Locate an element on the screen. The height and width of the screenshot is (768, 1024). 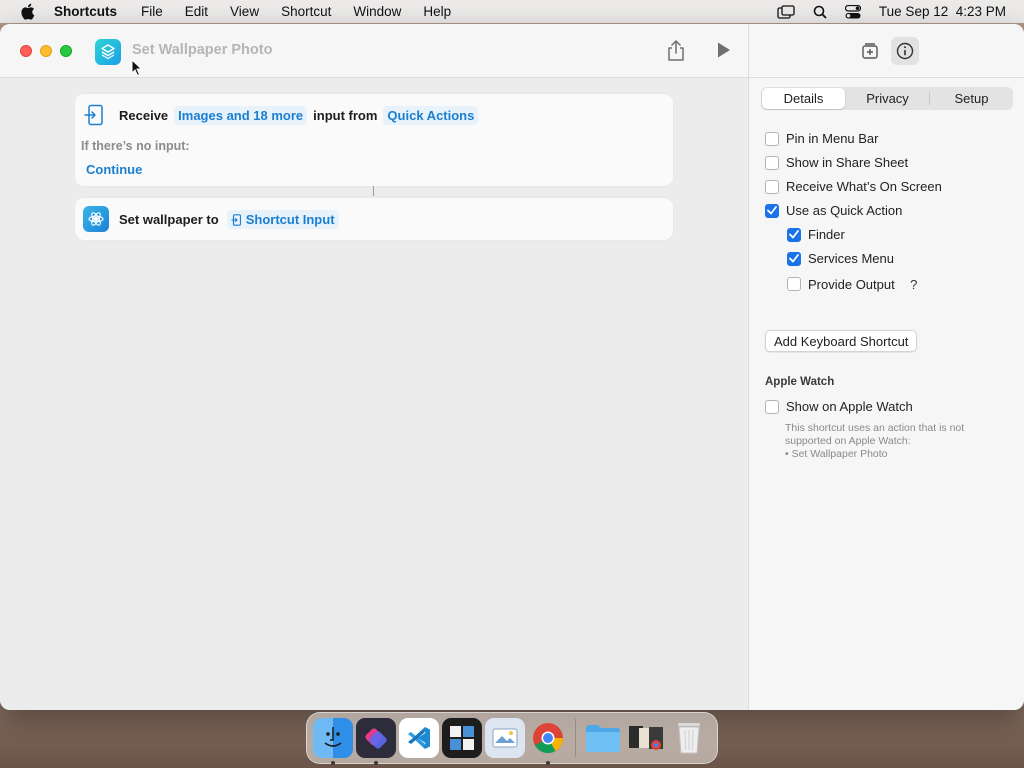
minimize-button is located at coordinates (46, 51).